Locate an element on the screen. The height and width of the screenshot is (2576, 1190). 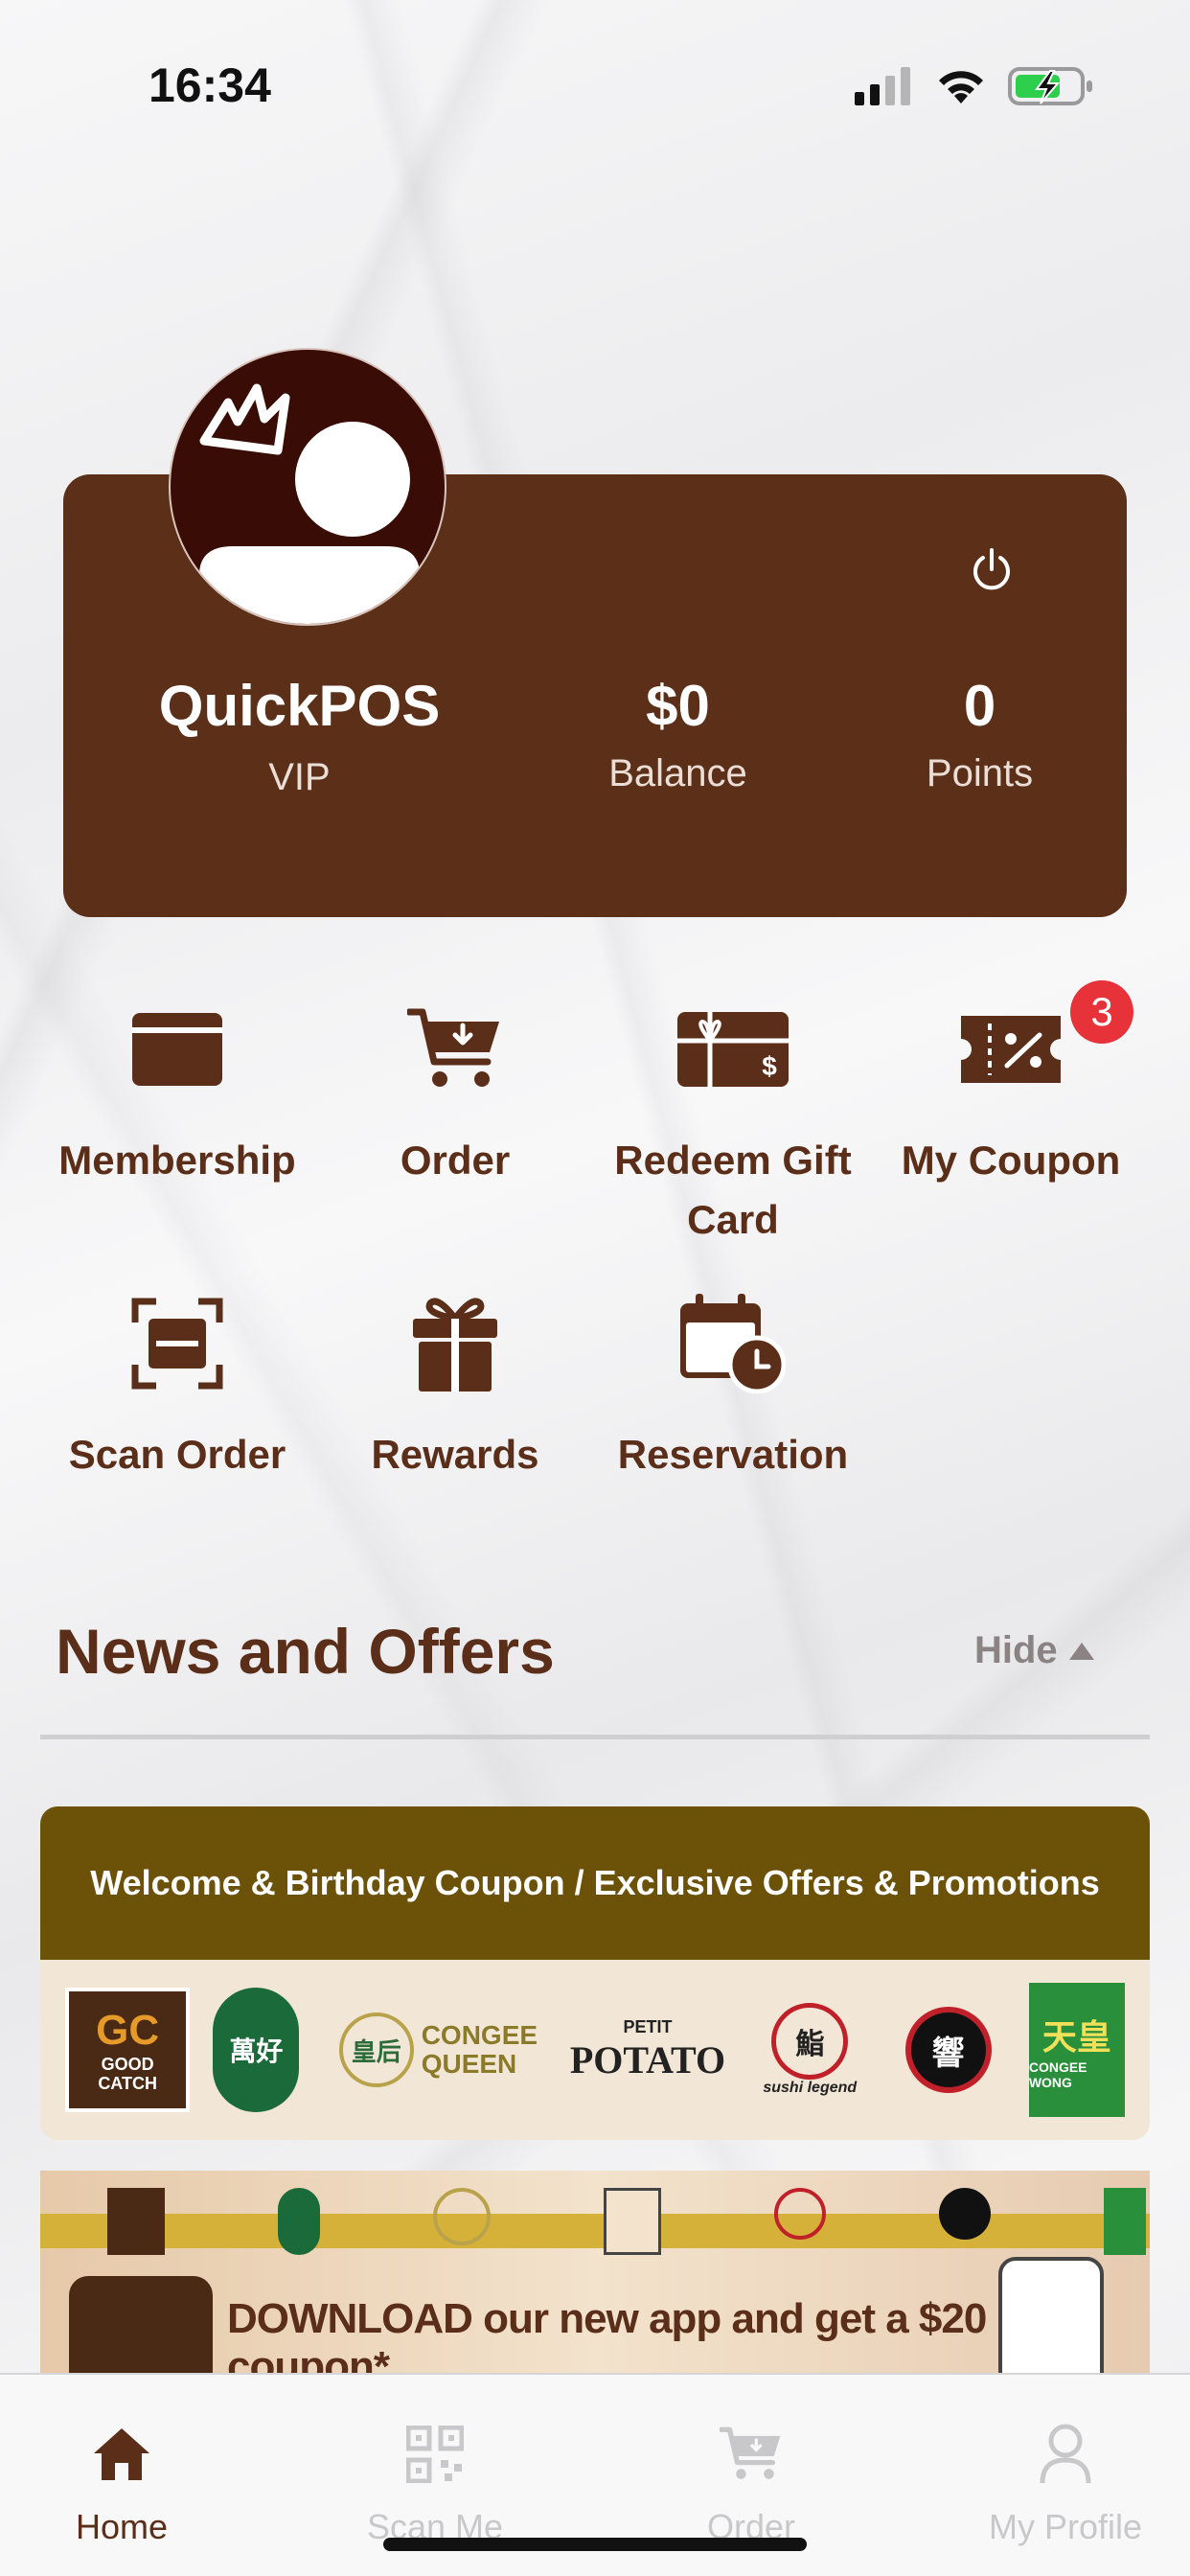
wifi-icon is located at coordinates (961, 87).